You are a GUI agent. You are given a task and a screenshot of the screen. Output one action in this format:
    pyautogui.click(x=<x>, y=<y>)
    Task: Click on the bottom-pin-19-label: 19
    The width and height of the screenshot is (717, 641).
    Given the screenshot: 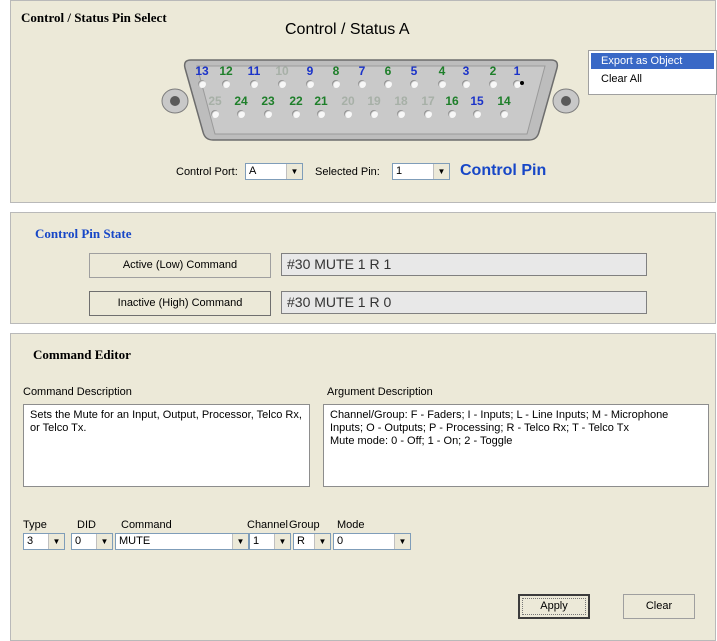 What is the action you would take?
    pyautogui.click(x=374, y=101)
    